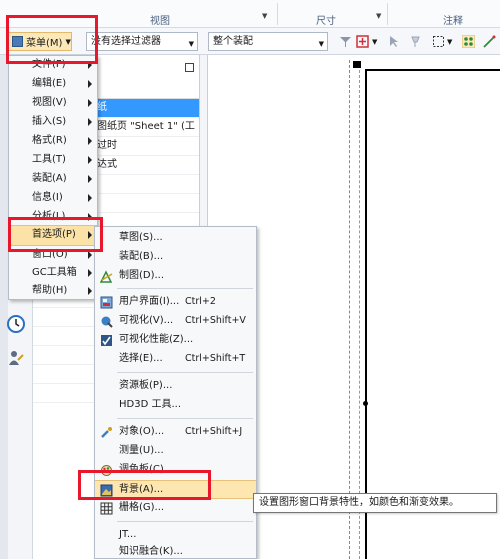  What do you see at coordinates (106, 276) in the screenshot?
I see `drafting-icon` at bounding box center [106, 276].